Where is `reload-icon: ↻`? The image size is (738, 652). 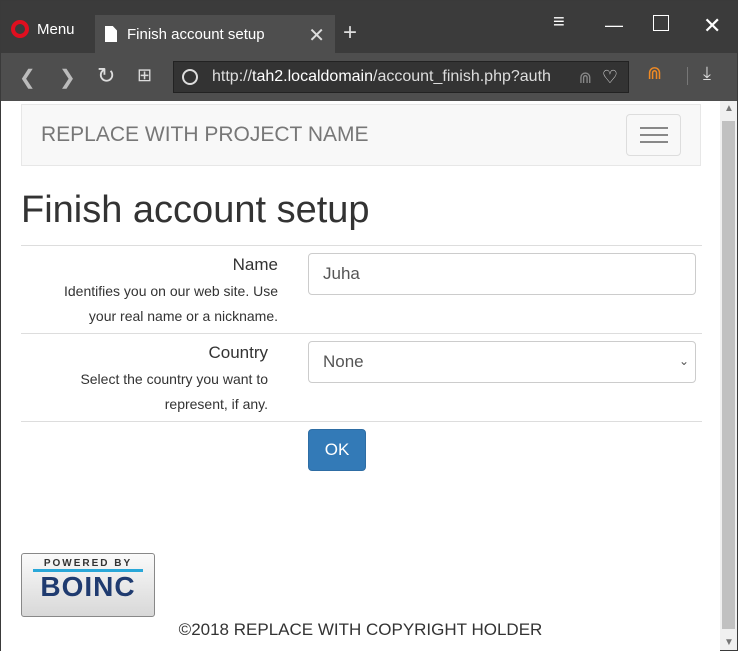
reload-icon: ↻ is located at coordinates (106, 76).